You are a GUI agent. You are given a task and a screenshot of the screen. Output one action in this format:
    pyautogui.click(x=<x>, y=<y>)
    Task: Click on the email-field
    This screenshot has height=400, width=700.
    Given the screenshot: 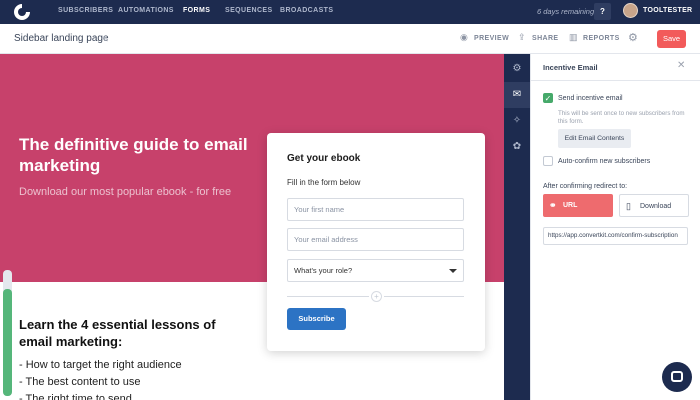 What is the action you would take?
    pyautogui.click(x=375, y=239)
    